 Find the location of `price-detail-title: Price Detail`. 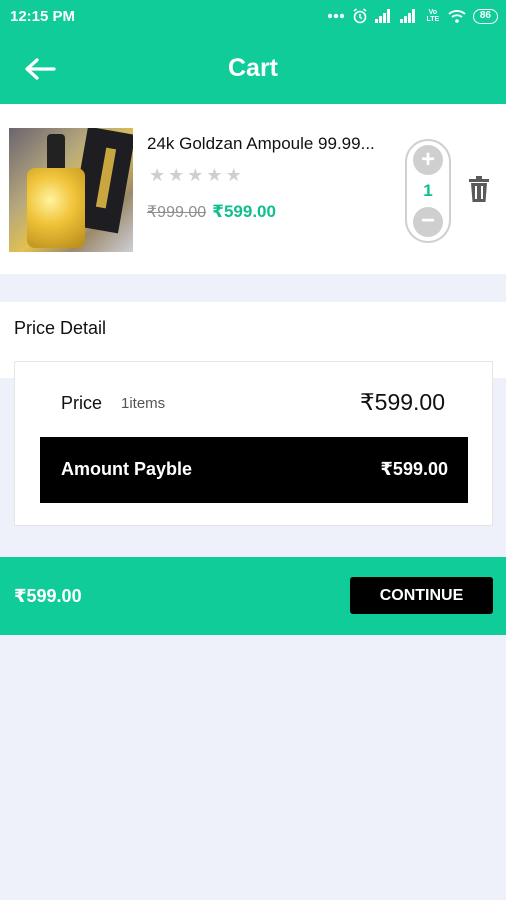

price-detail-title: Price Detail is located at coordinates (60, 328).